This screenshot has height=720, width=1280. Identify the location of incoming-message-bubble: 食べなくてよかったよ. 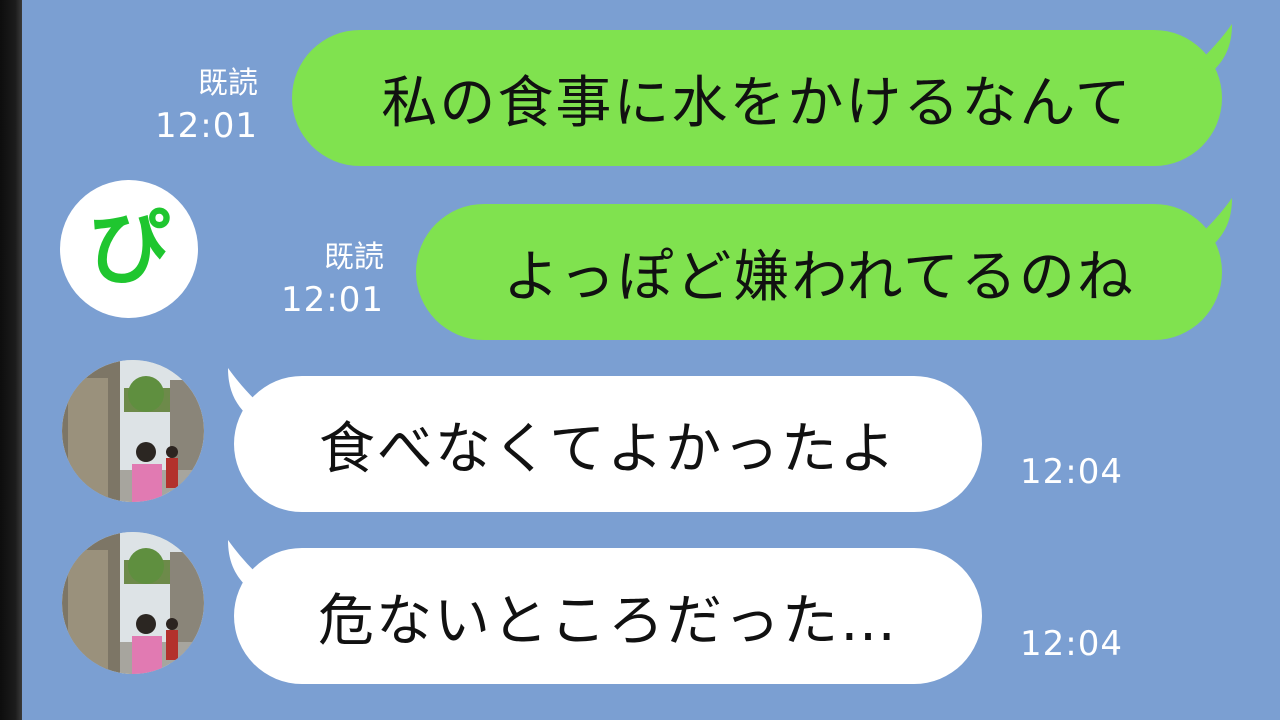
(608, 444).